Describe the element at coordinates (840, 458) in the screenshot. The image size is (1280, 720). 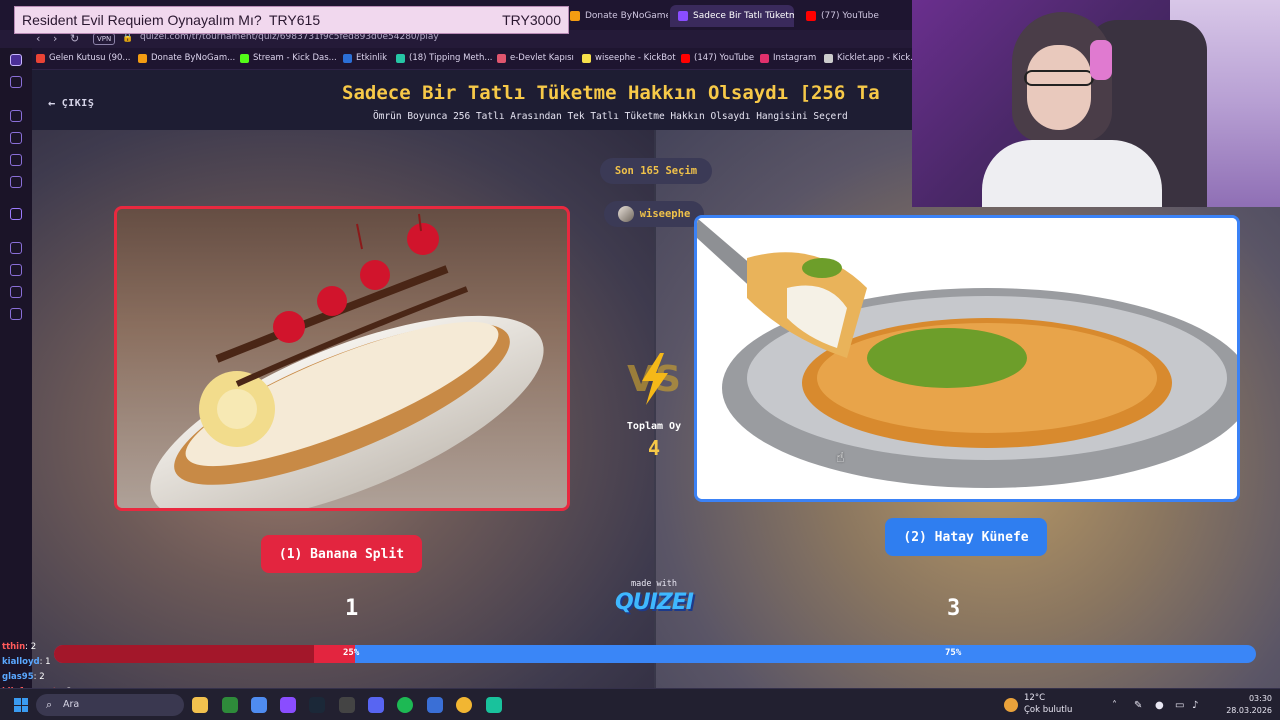
I see `hand-cursor-icon: ☝` at that location.